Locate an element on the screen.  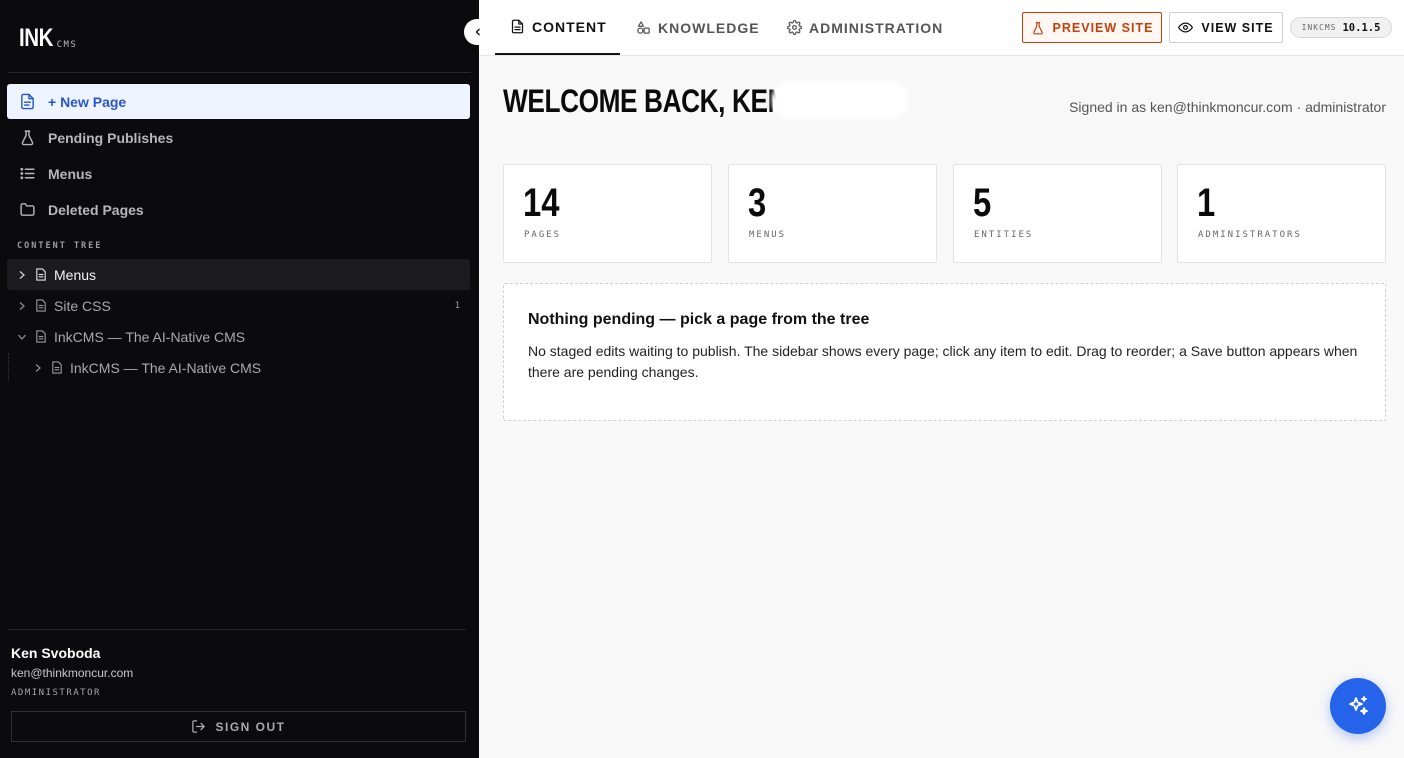
tree-item-inkcms-root: InkCMS — The AI-Native CMS is located at coordinates (238, 336).